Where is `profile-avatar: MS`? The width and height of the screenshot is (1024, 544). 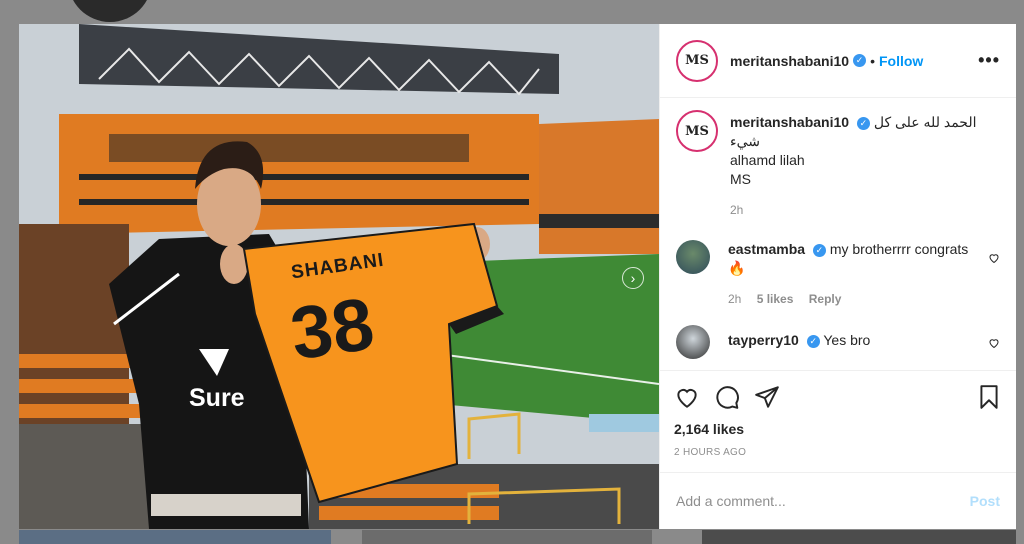
profile-avatar: MS is located at coordinates (697, 60).